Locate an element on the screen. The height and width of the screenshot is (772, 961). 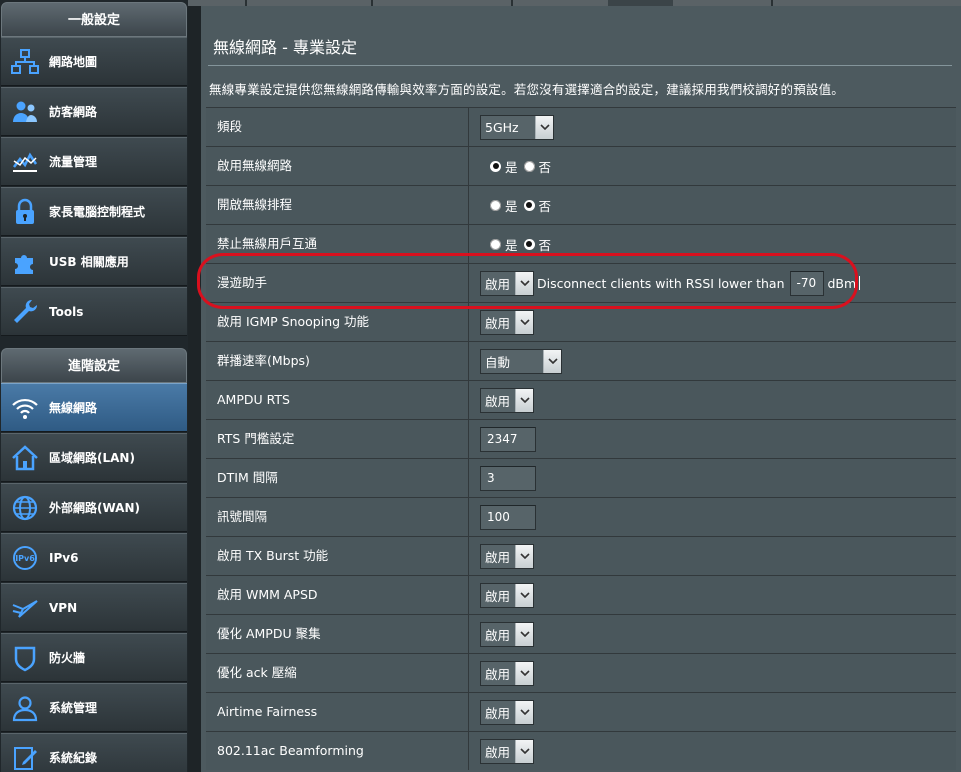
ipv6-icon: IPv6 is located at coordinates (25, 557).